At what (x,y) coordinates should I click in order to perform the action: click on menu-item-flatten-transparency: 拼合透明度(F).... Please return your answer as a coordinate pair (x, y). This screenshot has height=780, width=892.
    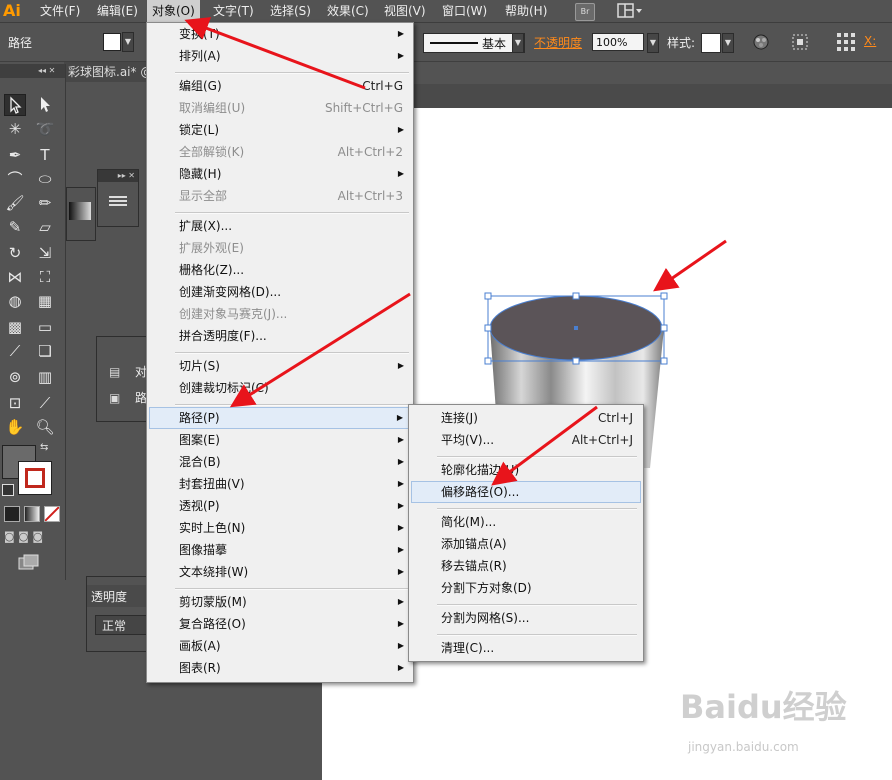
    Looking at the image, I should click on (280, 336).